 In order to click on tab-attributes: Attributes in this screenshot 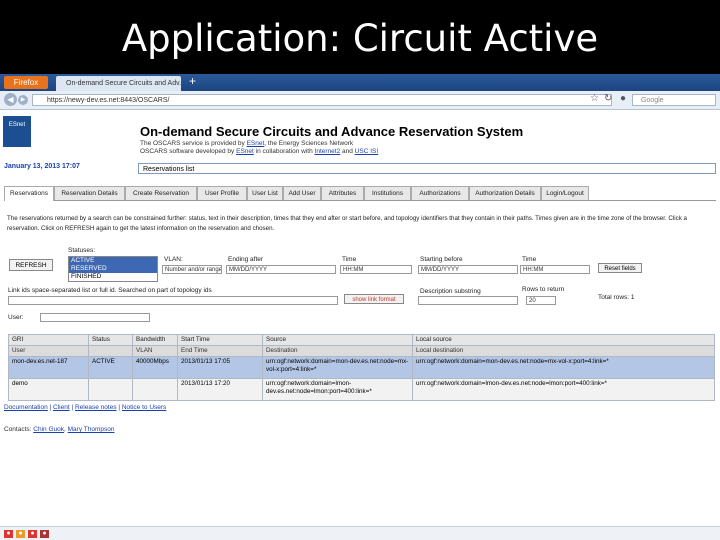, I will do `click(342, 193)`.